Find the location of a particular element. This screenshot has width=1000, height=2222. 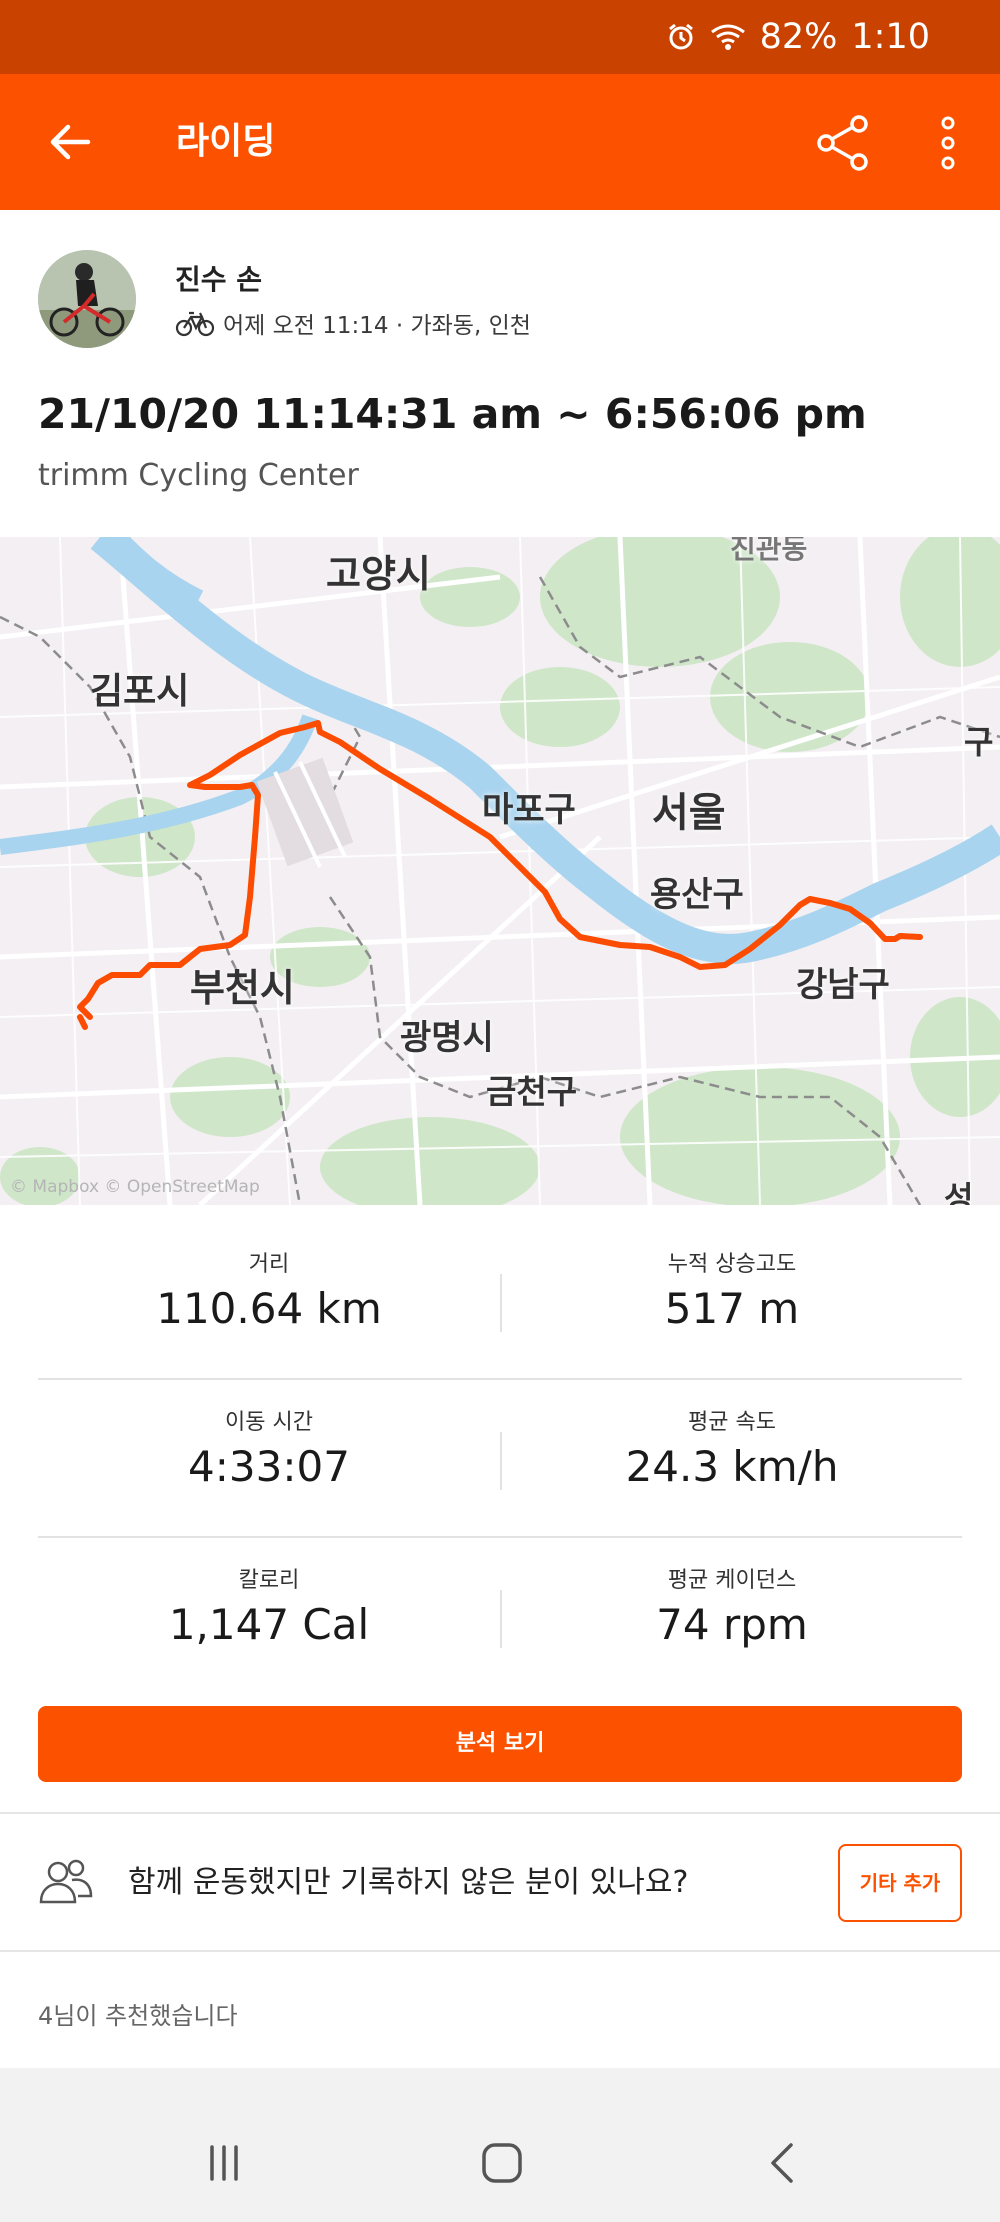

activity-meta-text: 어제 오전 11:14 · 가좌동, 인천 is located at coordinates (377, 326).